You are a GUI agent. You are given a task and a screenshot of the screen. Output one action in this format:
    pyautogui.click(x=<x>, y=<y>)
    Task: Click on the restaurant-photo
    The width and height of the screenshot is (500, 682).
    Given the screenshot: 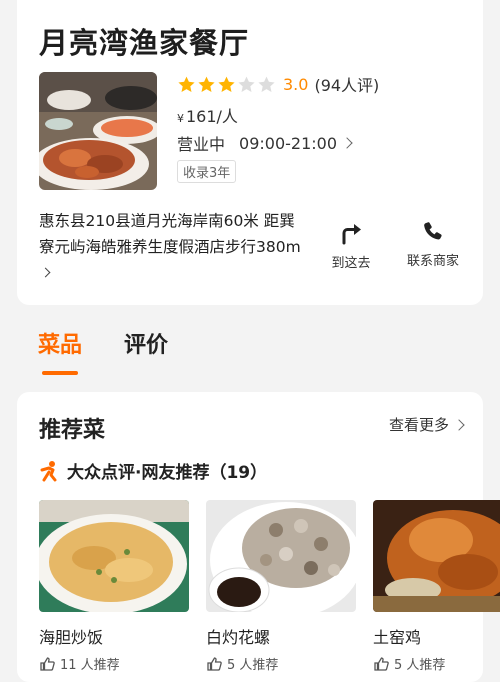 What is the action you would take?
    pyautogui.click(x=98, y=131)
    